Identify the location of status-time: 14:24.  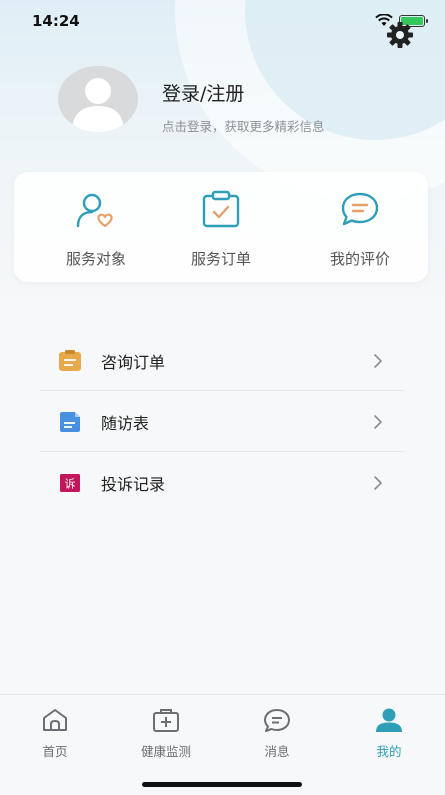
(56, 21).